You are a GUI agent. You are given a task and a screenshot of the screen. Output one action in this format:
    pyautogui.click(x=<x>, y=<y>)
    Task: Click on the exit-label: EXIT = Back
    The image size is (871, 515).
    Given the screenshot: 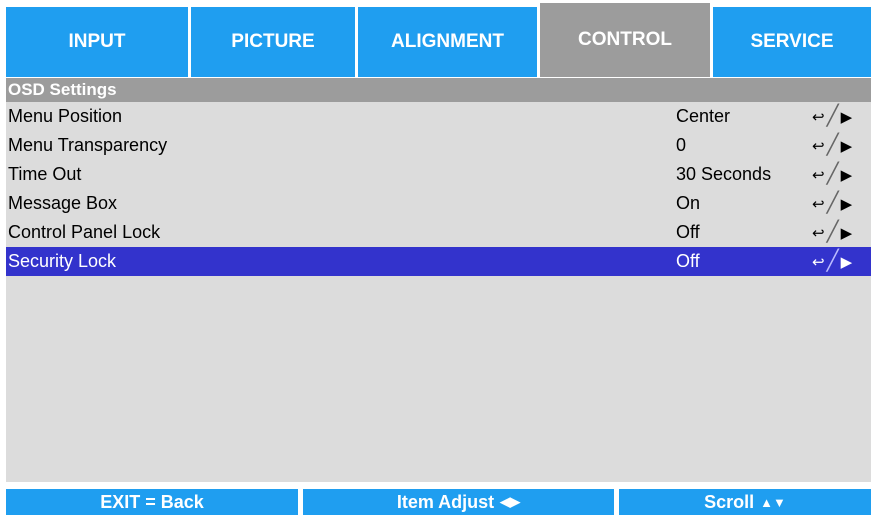 What is the action you would take?
    pyautogui.click(x=152, y=501)
    